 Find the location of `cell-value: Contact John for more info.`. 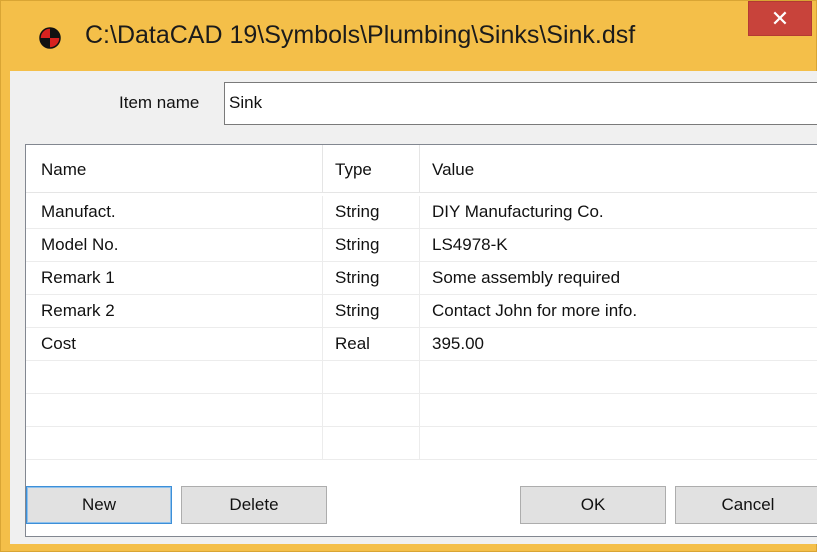

cell-value: Contact John for more info. is located at coordinates (615, 311).